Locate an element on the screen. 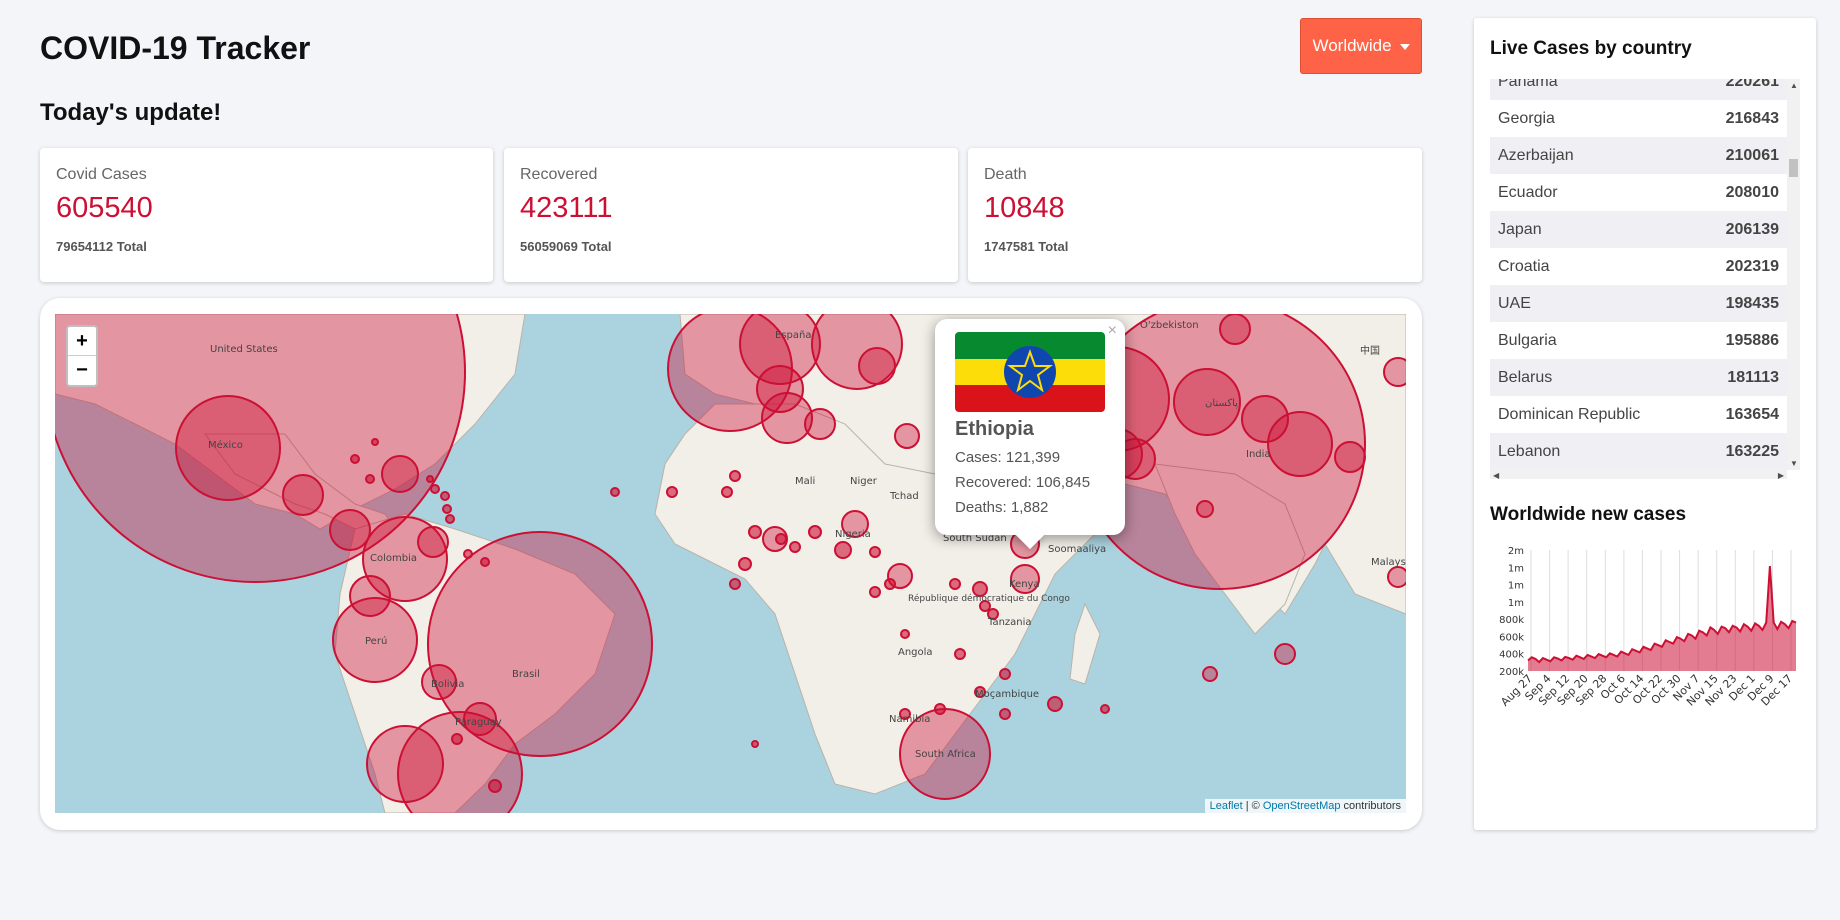  map-label: Niger is located at coordinates (864, 481).